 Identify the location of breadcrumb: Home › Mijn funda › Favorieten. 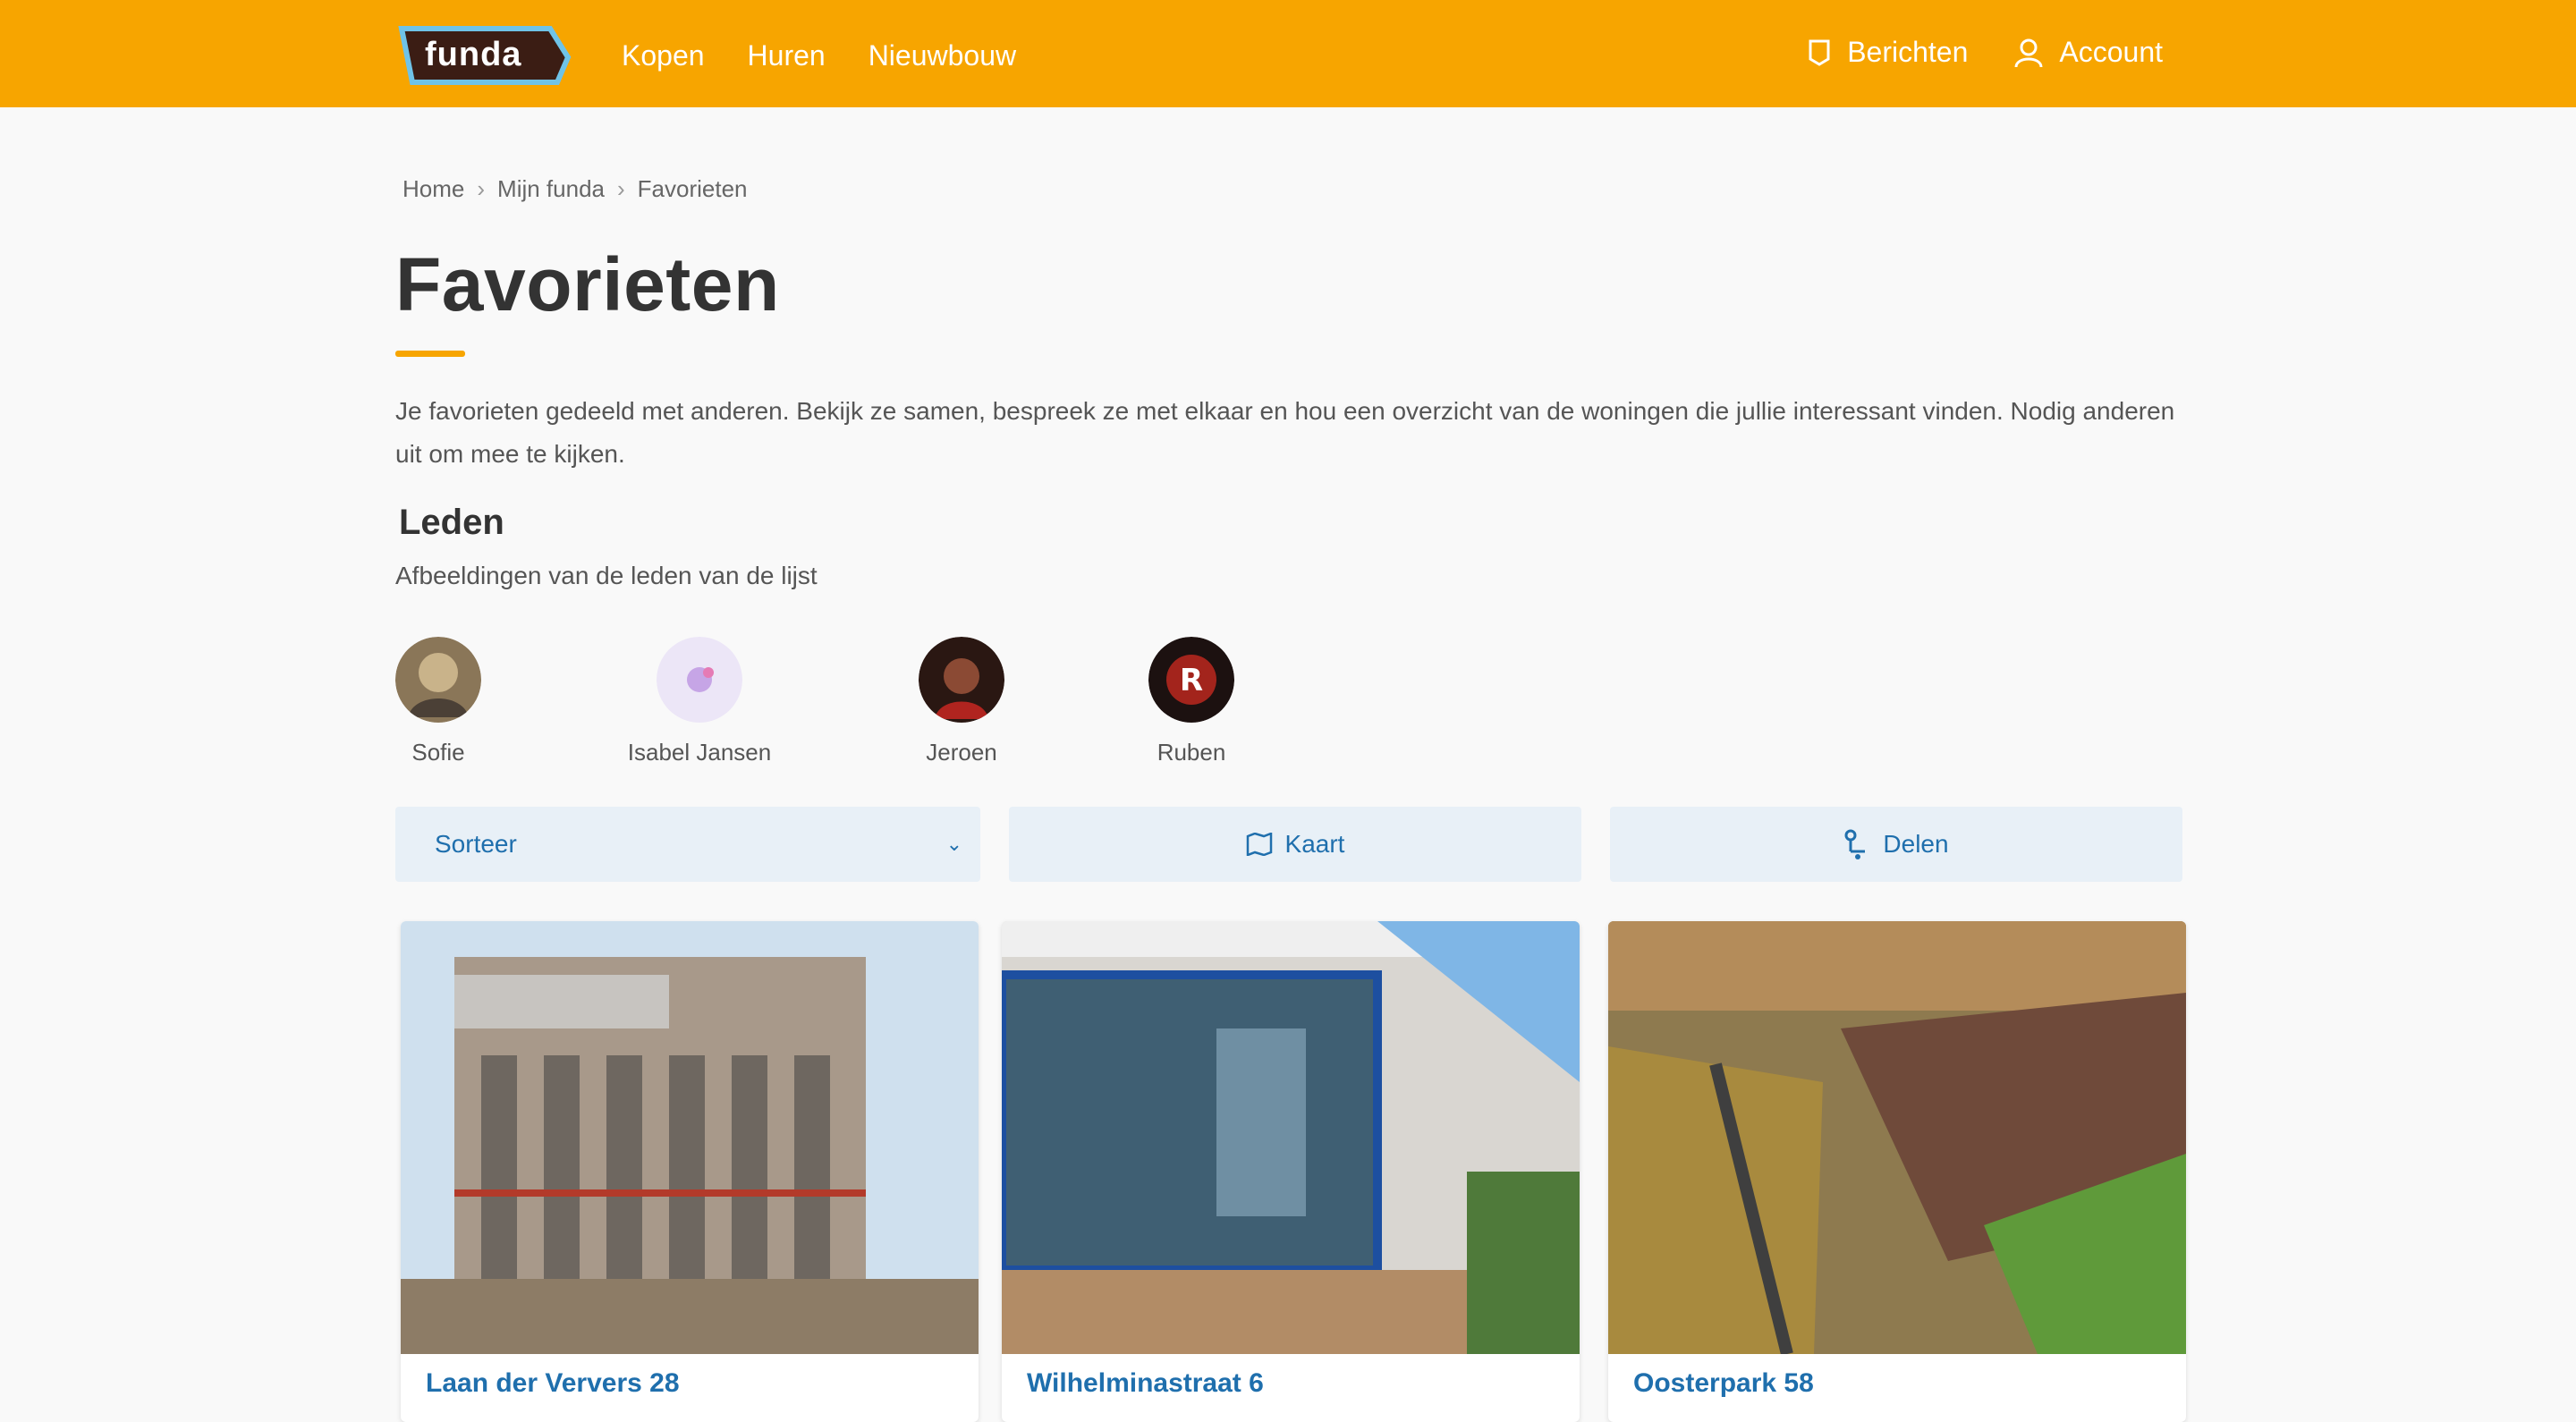
(575, 189).